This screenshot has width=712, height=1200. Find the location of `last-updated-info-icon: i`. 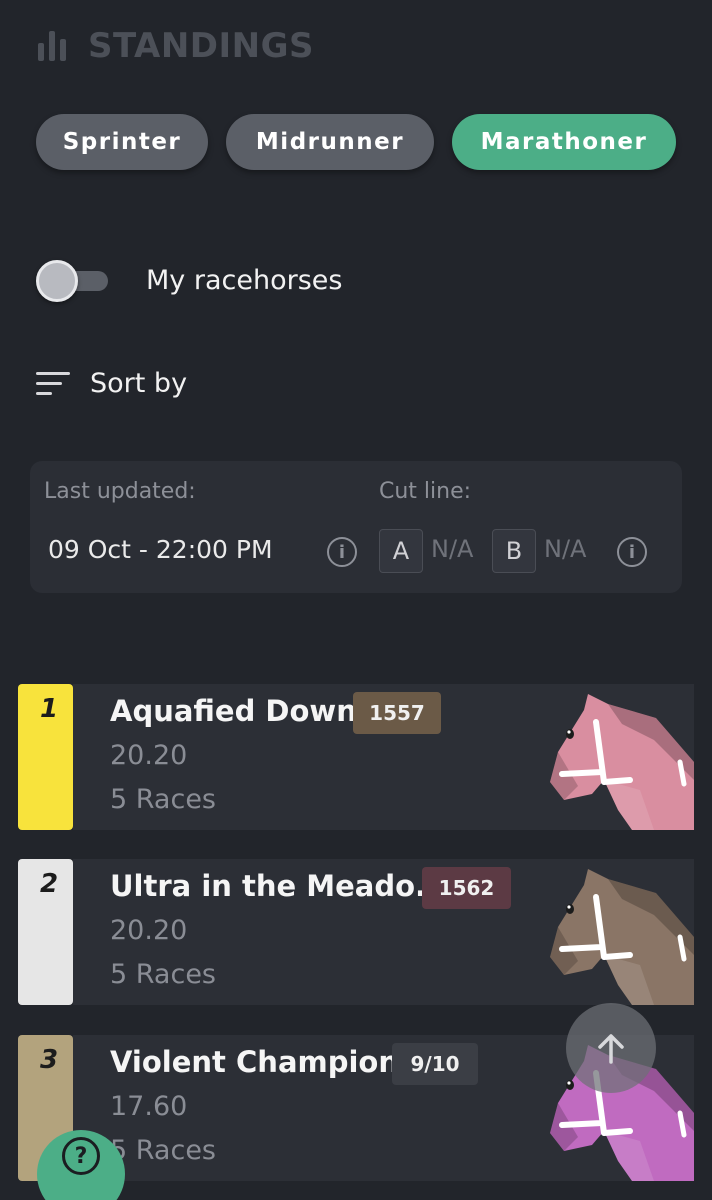

last-updated-info-icon: i is located at coordinates (342, 552).